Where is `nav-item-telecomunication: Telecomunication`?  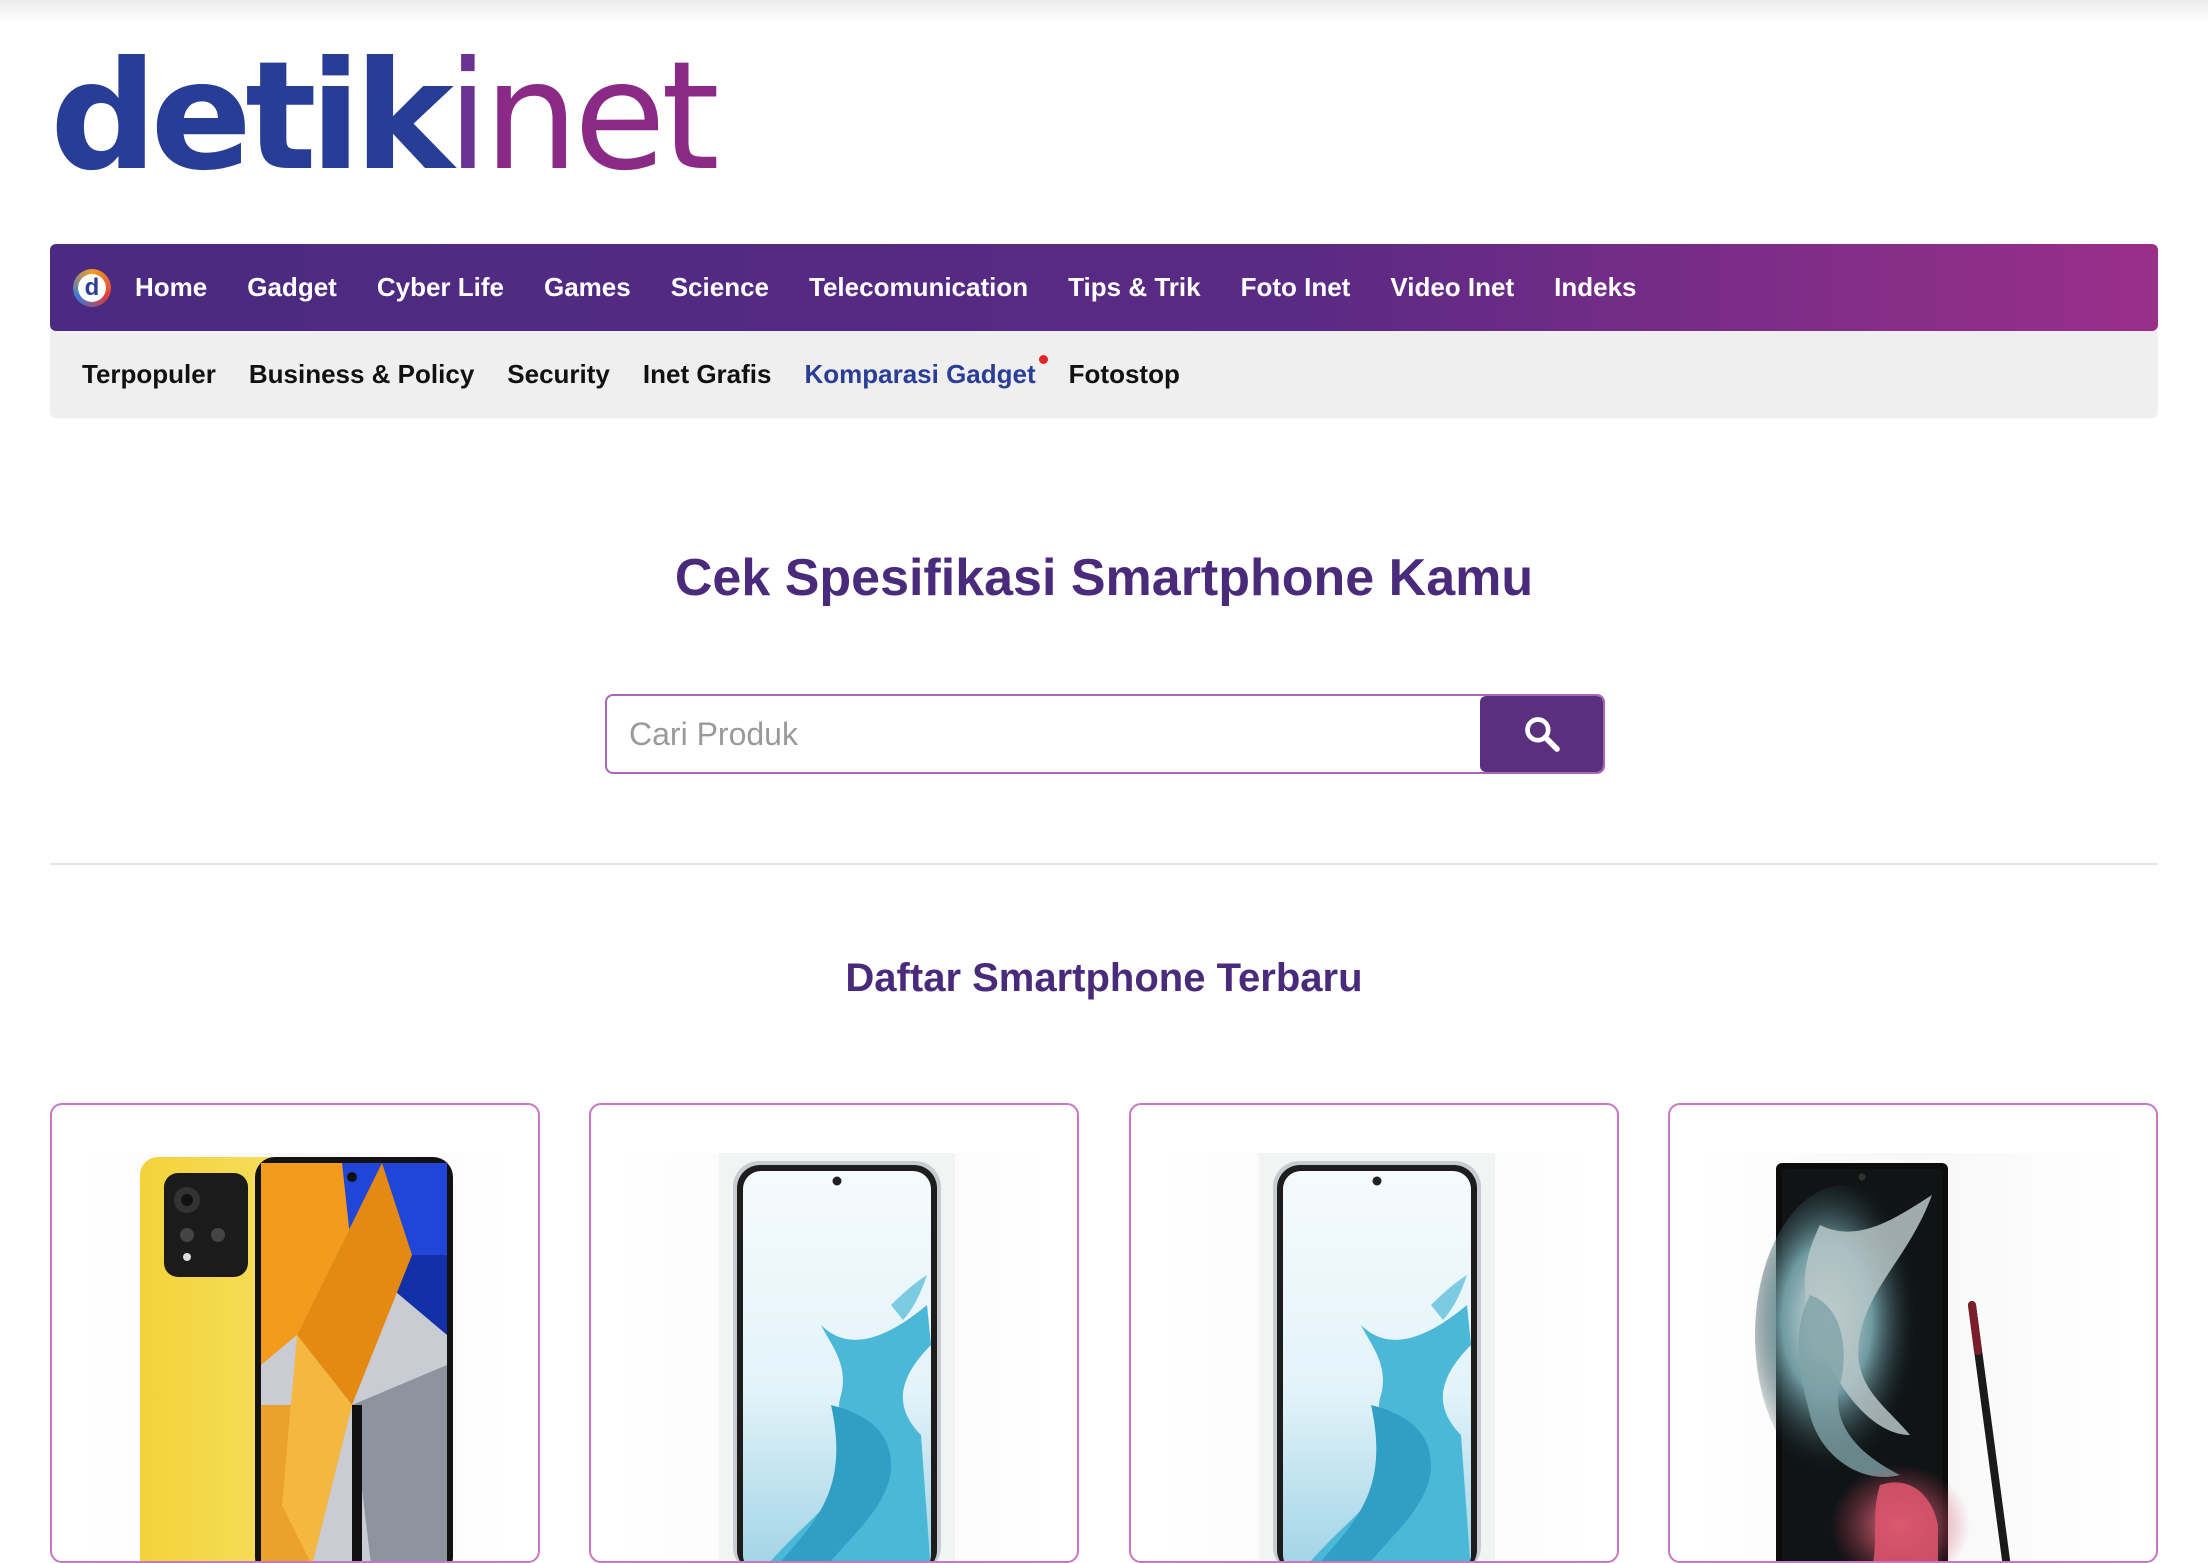 nav-item-telecomunication: Telecomunication is located at coordinates (918, 287).